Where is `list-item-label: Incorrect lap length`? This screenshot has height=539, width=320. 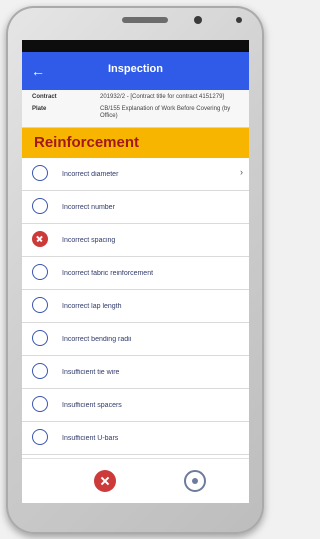
list-item-label: Incorrect lap length is located at coordinates (92, 306).